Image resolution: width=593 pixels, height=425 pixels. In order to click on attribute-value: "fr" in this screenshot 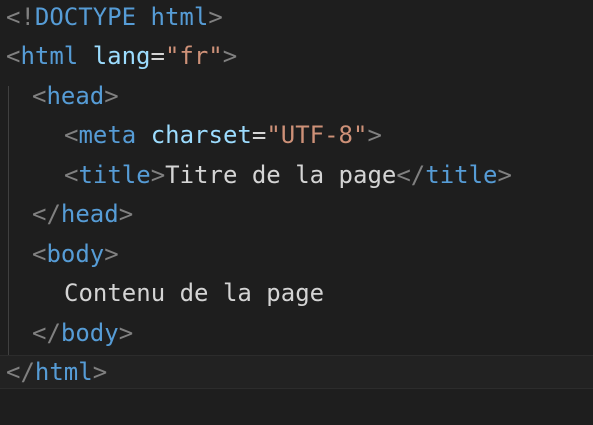, I will do `click(193, 56)`.